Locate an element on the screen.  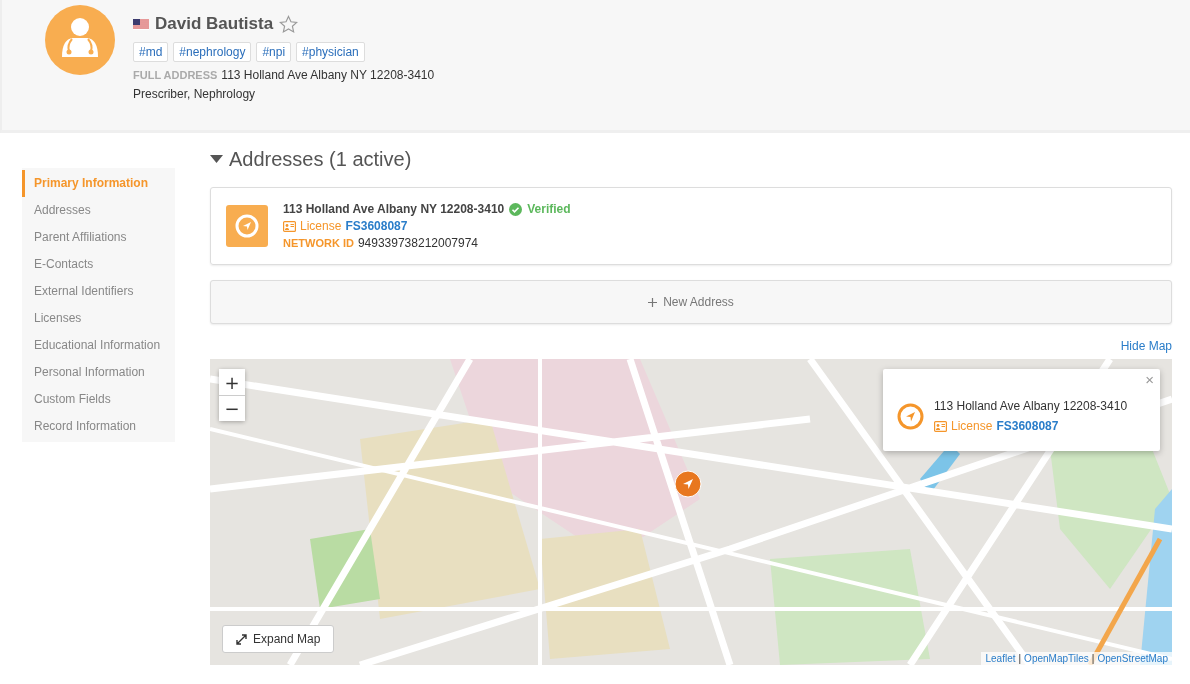
flag-icon is located at coordinates (141, 24).